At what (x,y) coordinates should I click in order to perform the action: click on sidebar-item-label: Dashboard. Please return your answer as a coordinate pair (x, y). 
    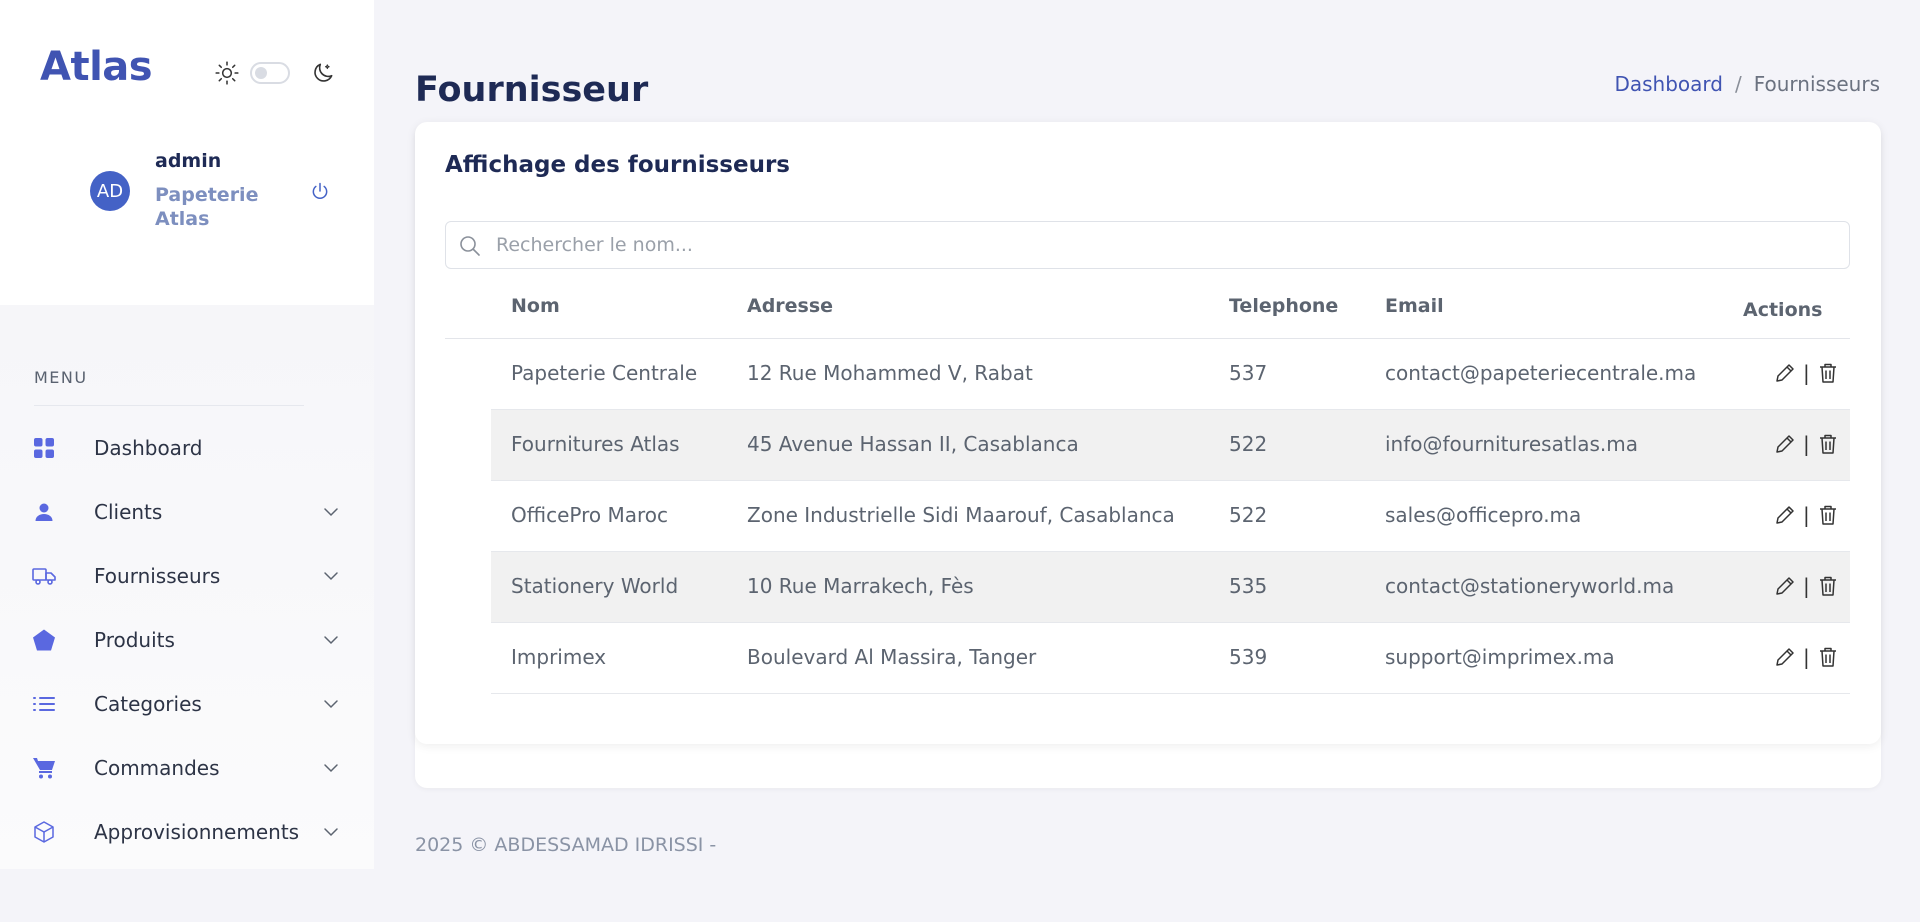
    Looking at the image, I should click on (148, 448).